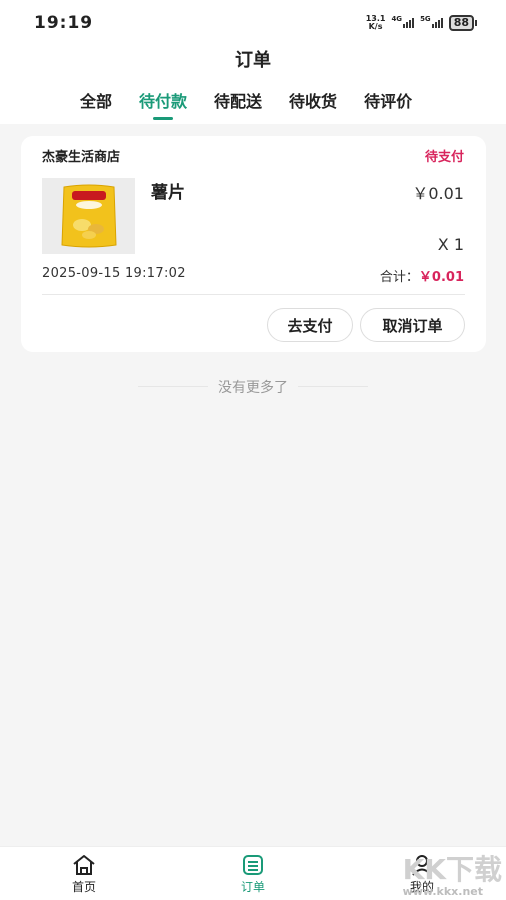 Image resolution: width=506 pixels, height=900 pixels. I want to click on pay-button: 去支付, so click(310, 325).